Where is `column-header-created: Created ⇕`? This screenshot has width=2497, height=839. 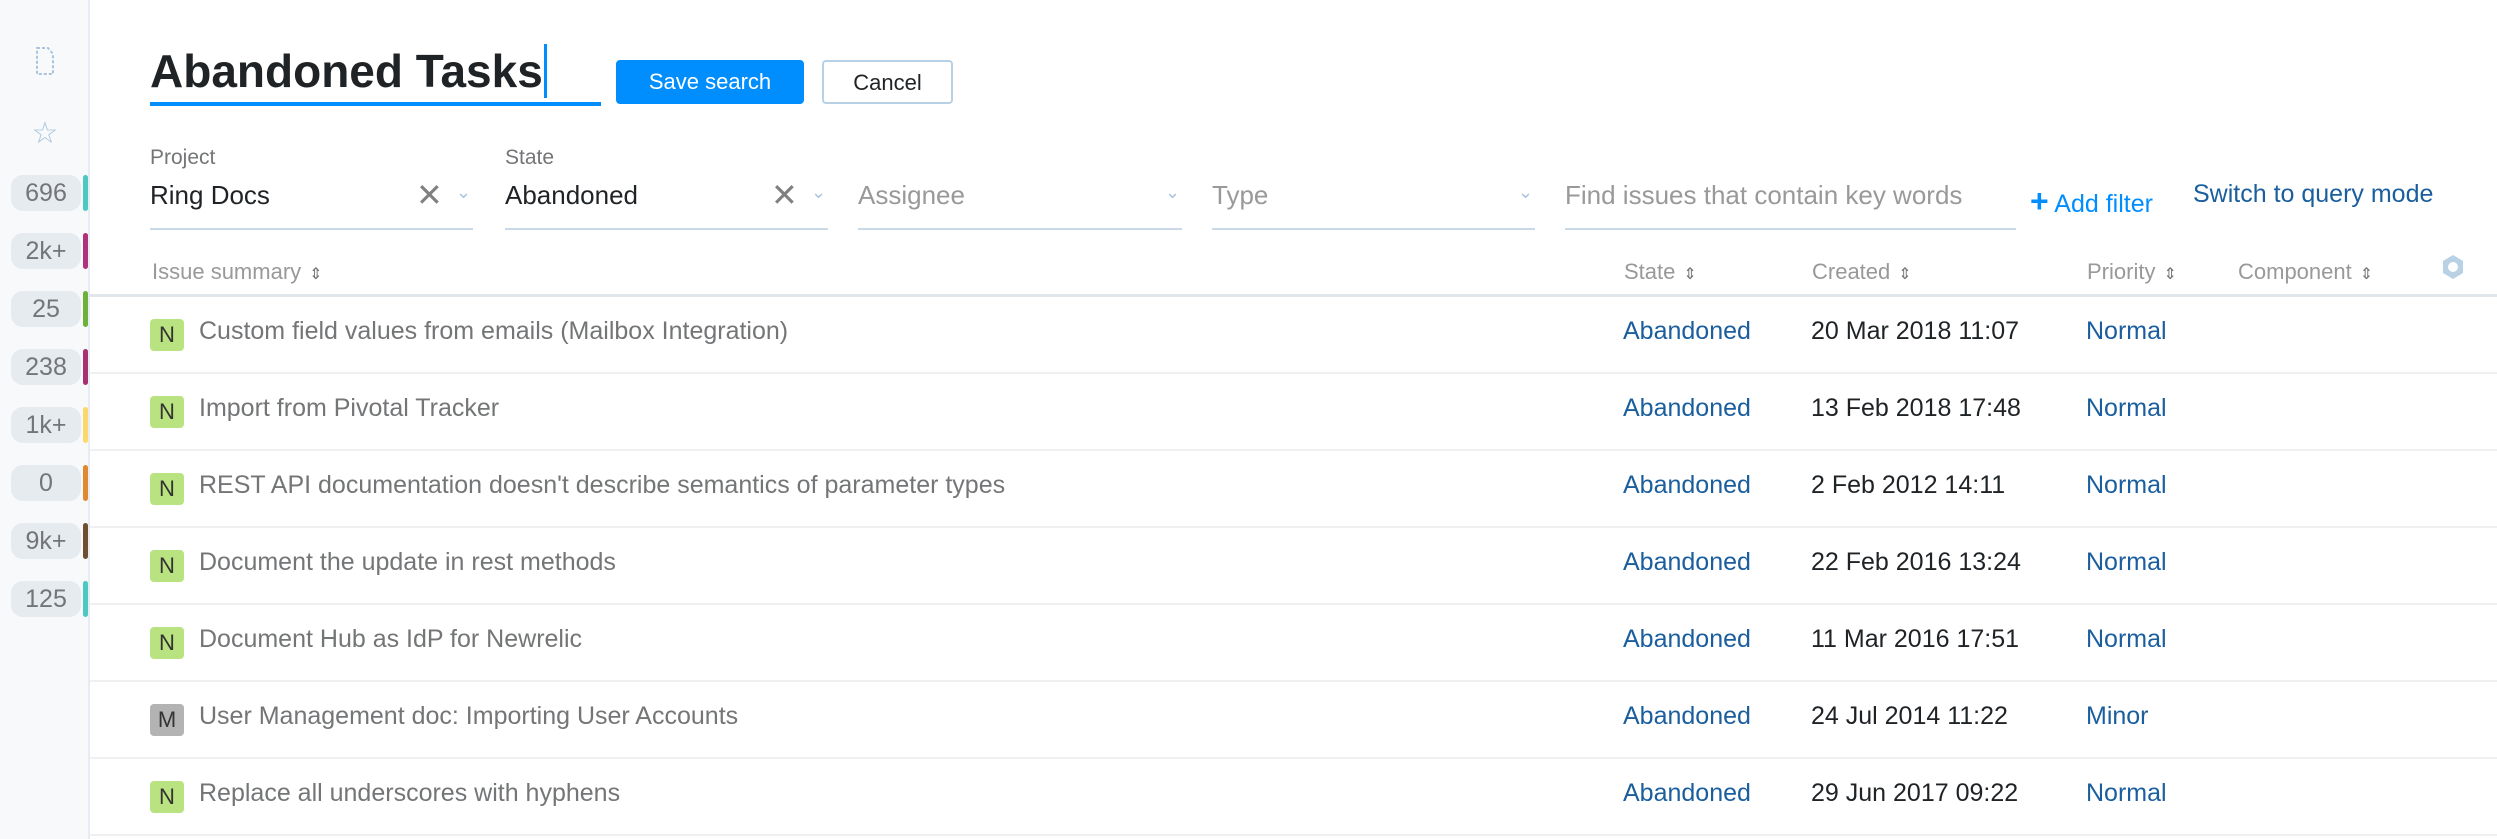
column-header-created: Created ⇕ is located at coordinates (1862, 272).